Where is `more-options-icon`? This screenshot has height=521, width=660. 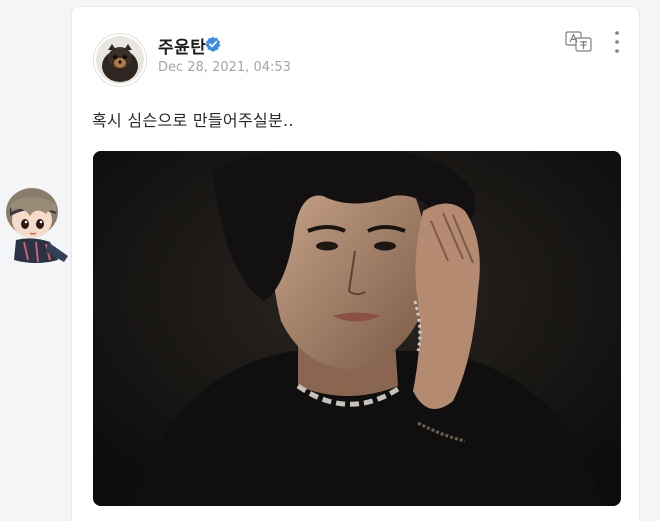 more-options-icon is located at coordinates (617, 42).